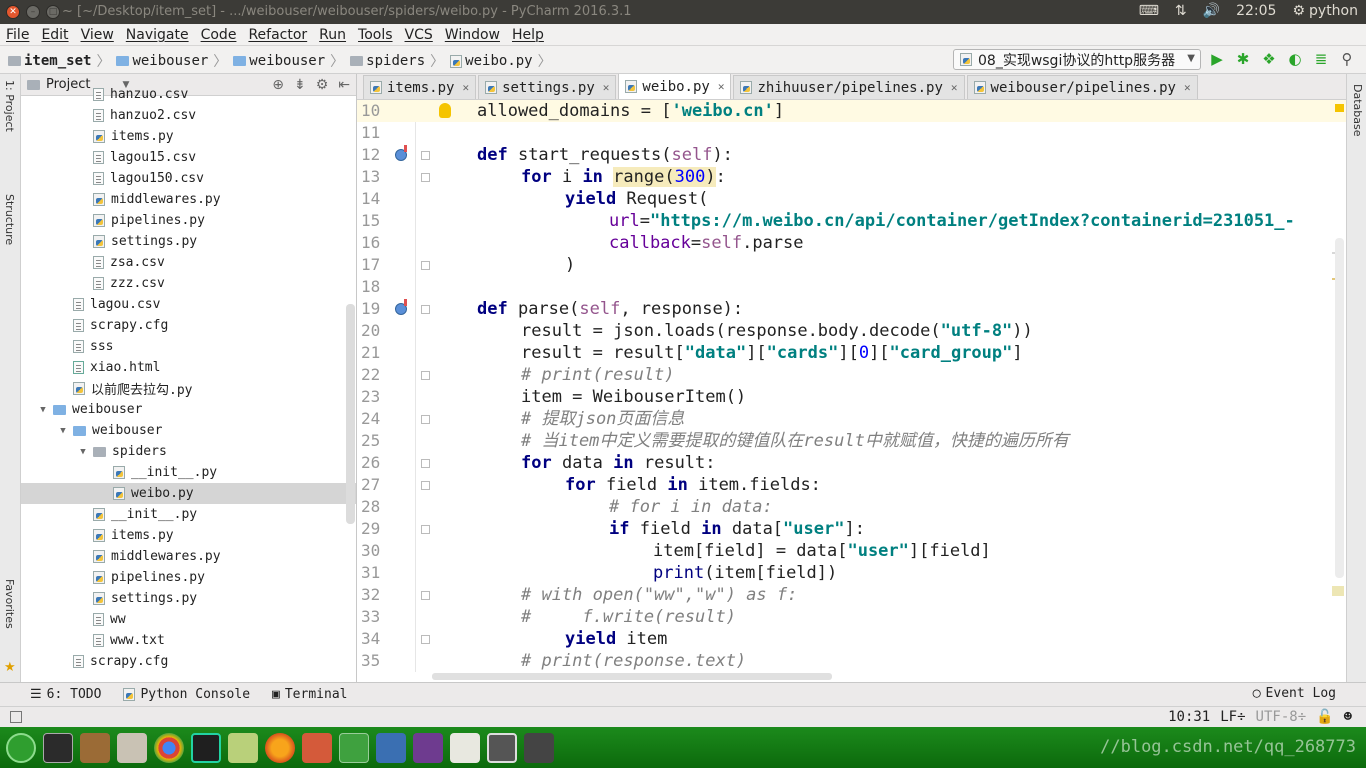 This screenshot has width=1366, height=768. I want to click on favorites-tool-tab: Favorites, so click(9, 604).